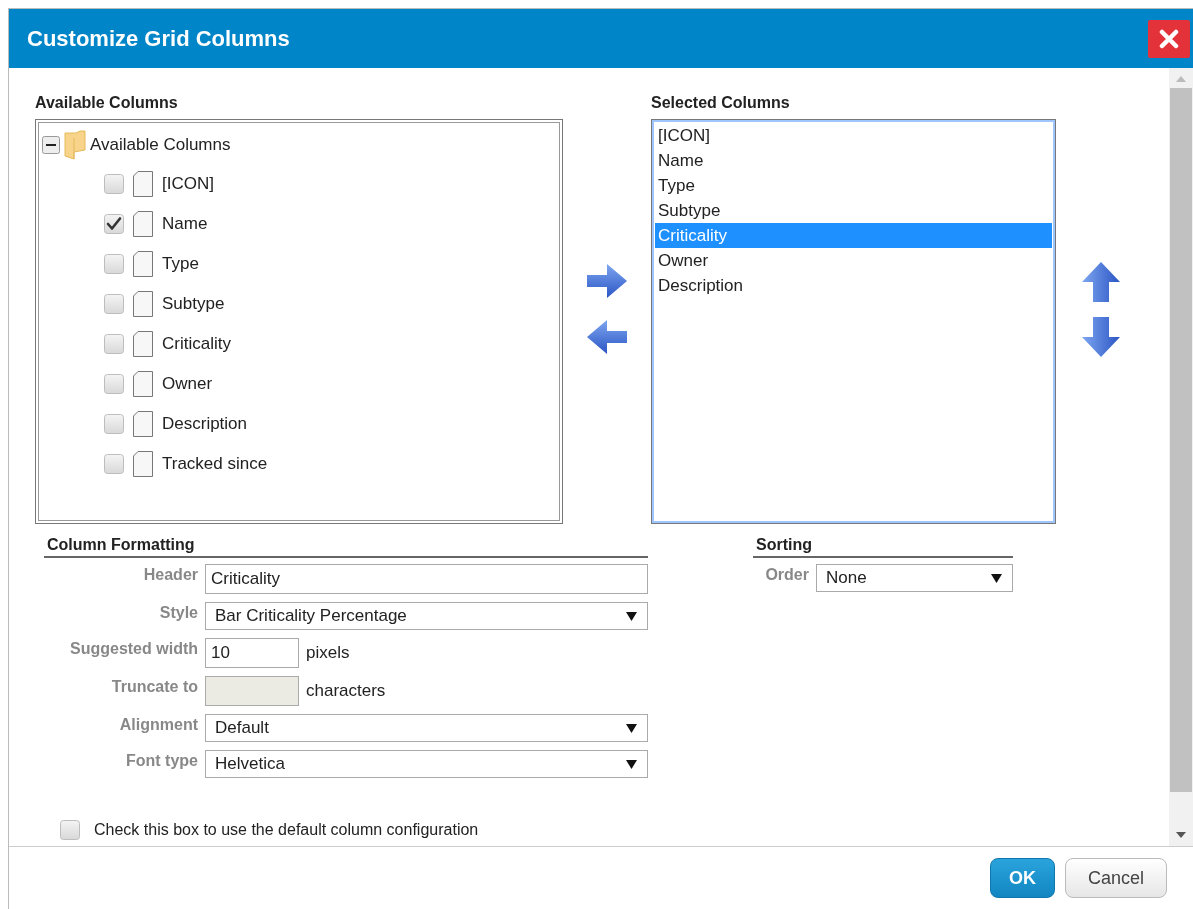  I want to click on dropdown: Bar Criticality Percentage, so click(426, 616).